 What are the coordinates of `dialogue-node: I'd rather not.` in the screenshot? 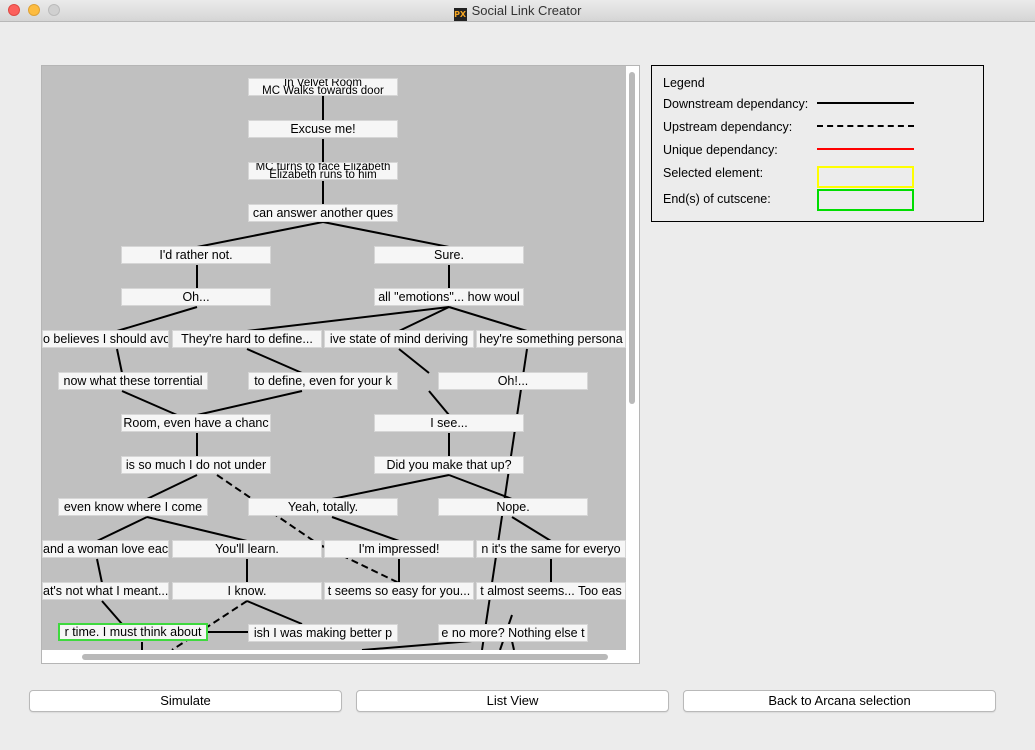 It's located at (196, 255).